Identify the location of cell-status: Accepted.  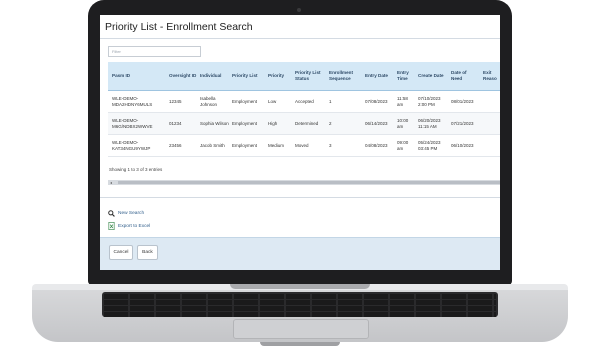
(304, 101).